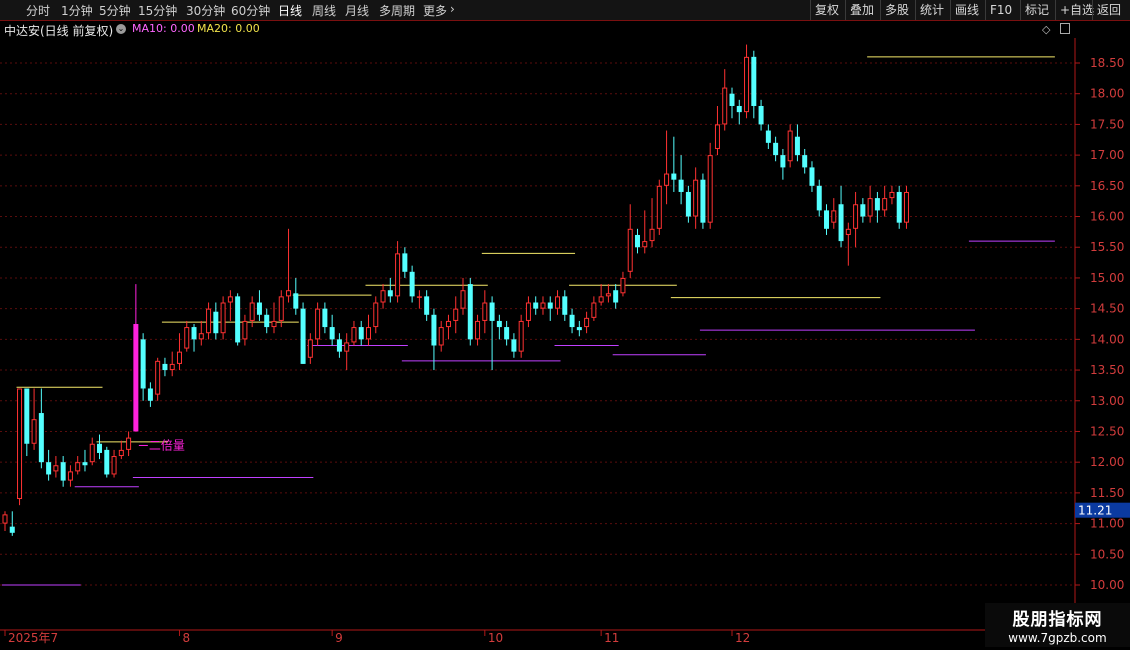  What do you see at coordinates (1107, 339) in the screenshot?
I see `y-tick-label: 14.00` at bounding box center [1107, 339].